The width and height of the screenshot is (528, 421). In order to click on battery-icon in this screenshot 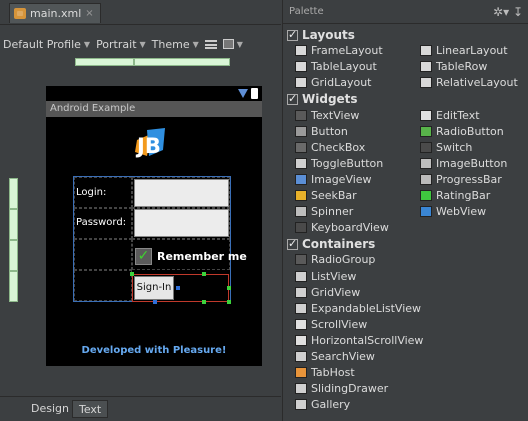, I will do `click(254, 93)`.